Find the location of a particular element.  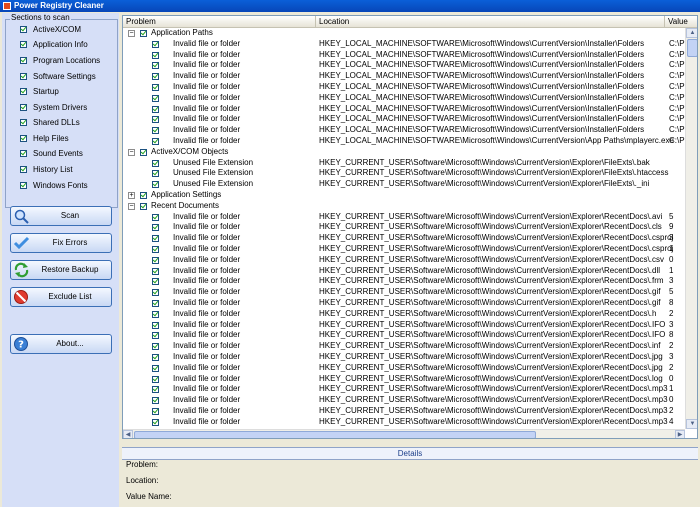

scroll-up-arrow-icon: ▲ is located at coordinates (691, 33).